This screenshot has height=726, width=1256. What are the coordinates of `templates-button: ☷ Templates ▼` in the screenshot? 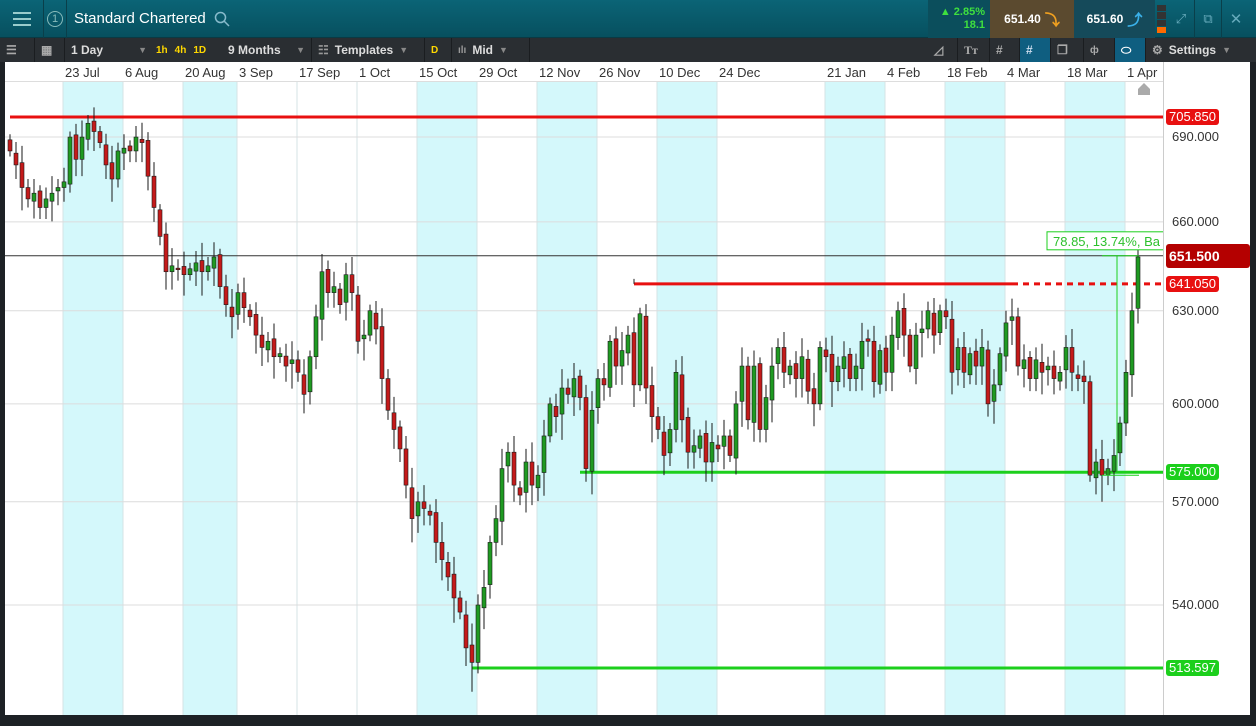 It's located at (368, 50).